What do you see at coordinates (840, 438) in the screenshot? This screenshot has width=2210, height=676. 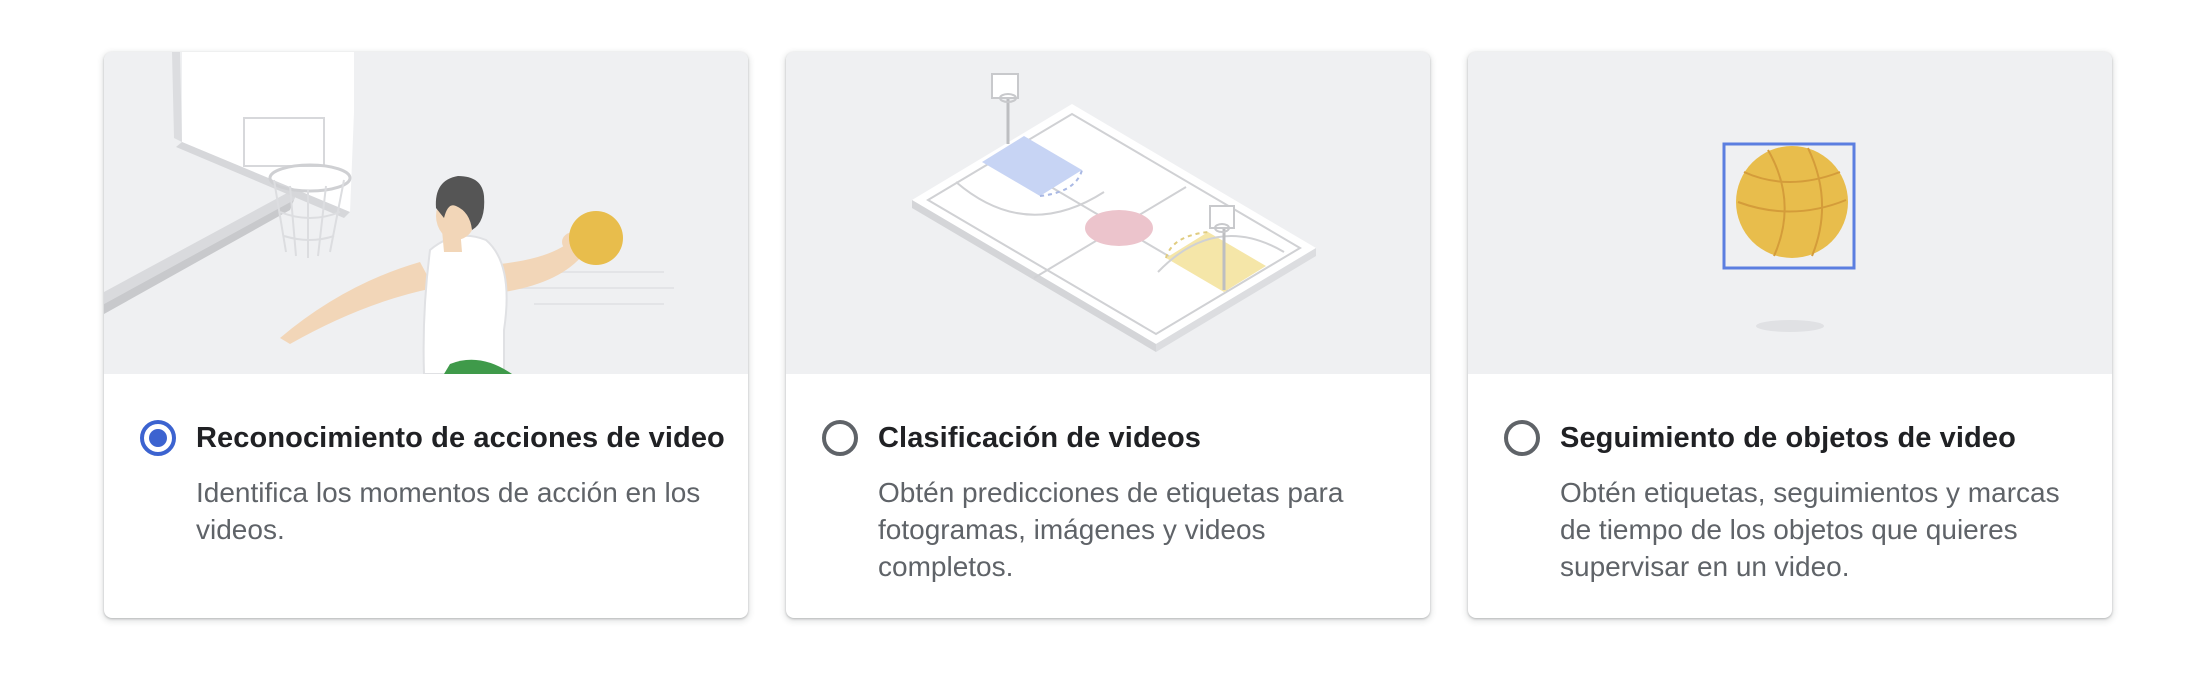 I see `radio-video-classification` at bounding box center [840, 438].